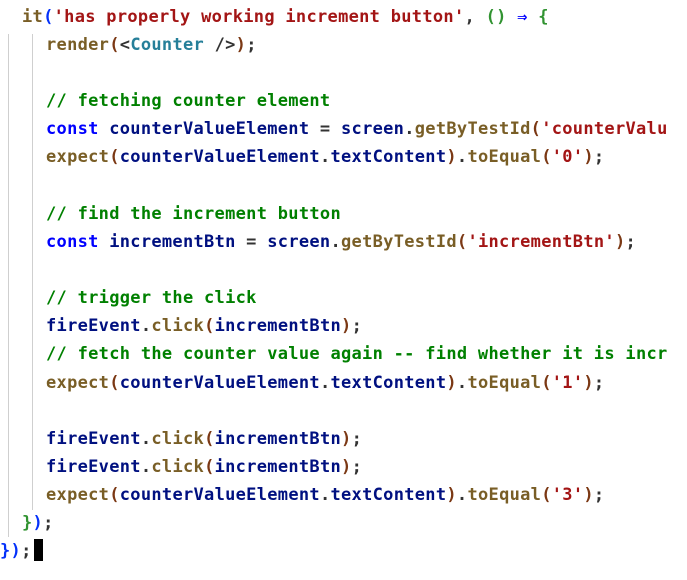 This screenshot has width=687, height=580. What do you see at coordinates (567, 383) in the screenshot?
I see `code-token: '1'` at bounding box center [567, 383].